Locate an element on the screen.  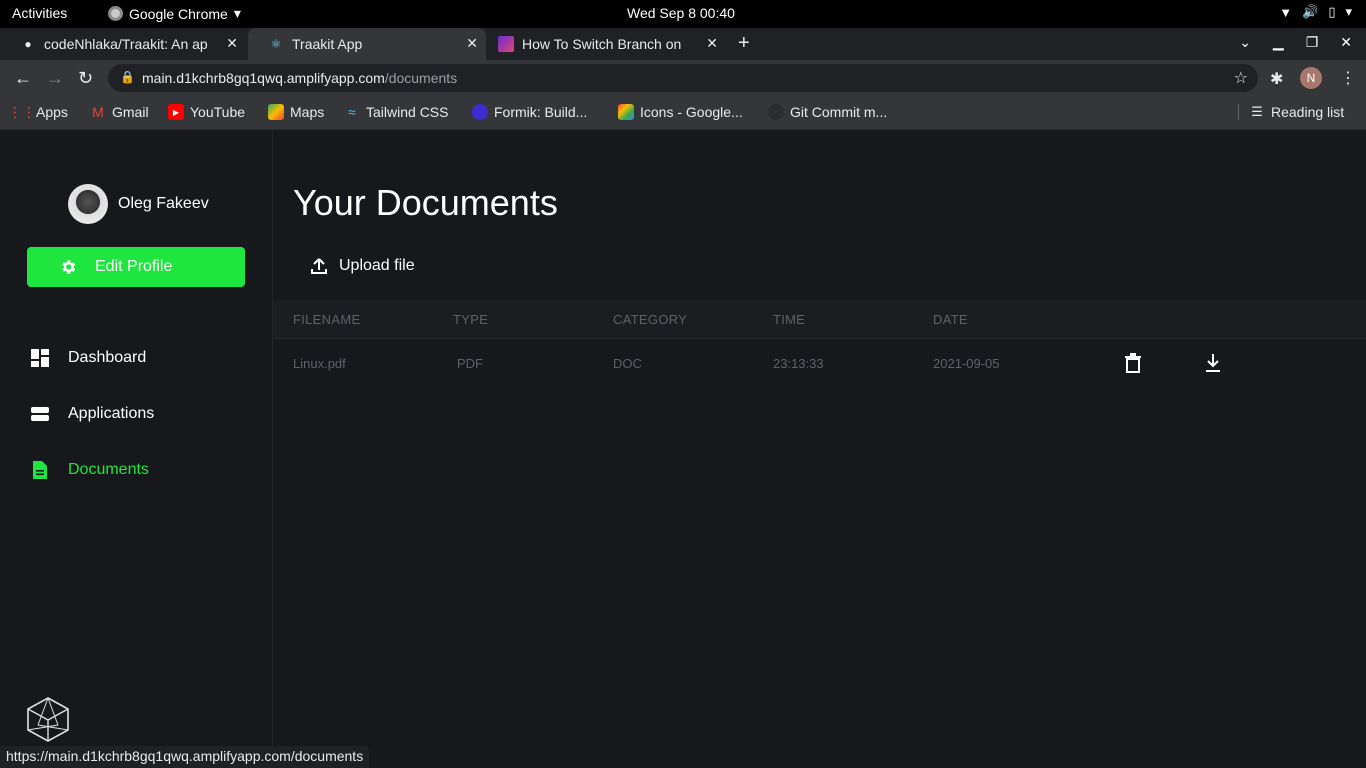
tab-switch-branch: How To Switch Branch on ✕ is located at coordinates (602, 44).